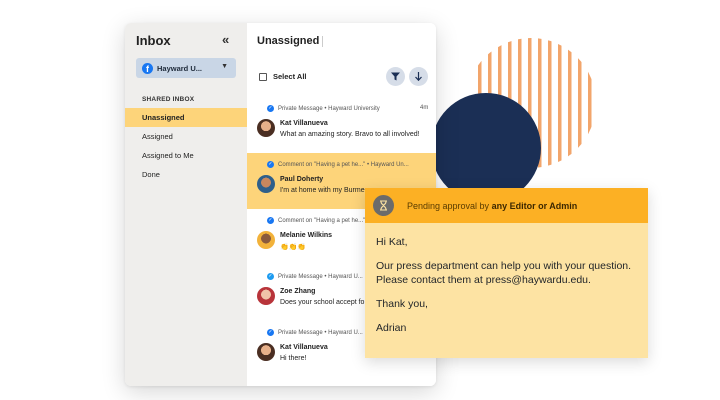 This screenshot has width=720, height=400. What do you see at coordinates (302, 179) in the screenshot?
I see `message-sender: Paul Doherty` at bounding box center [302, 179].